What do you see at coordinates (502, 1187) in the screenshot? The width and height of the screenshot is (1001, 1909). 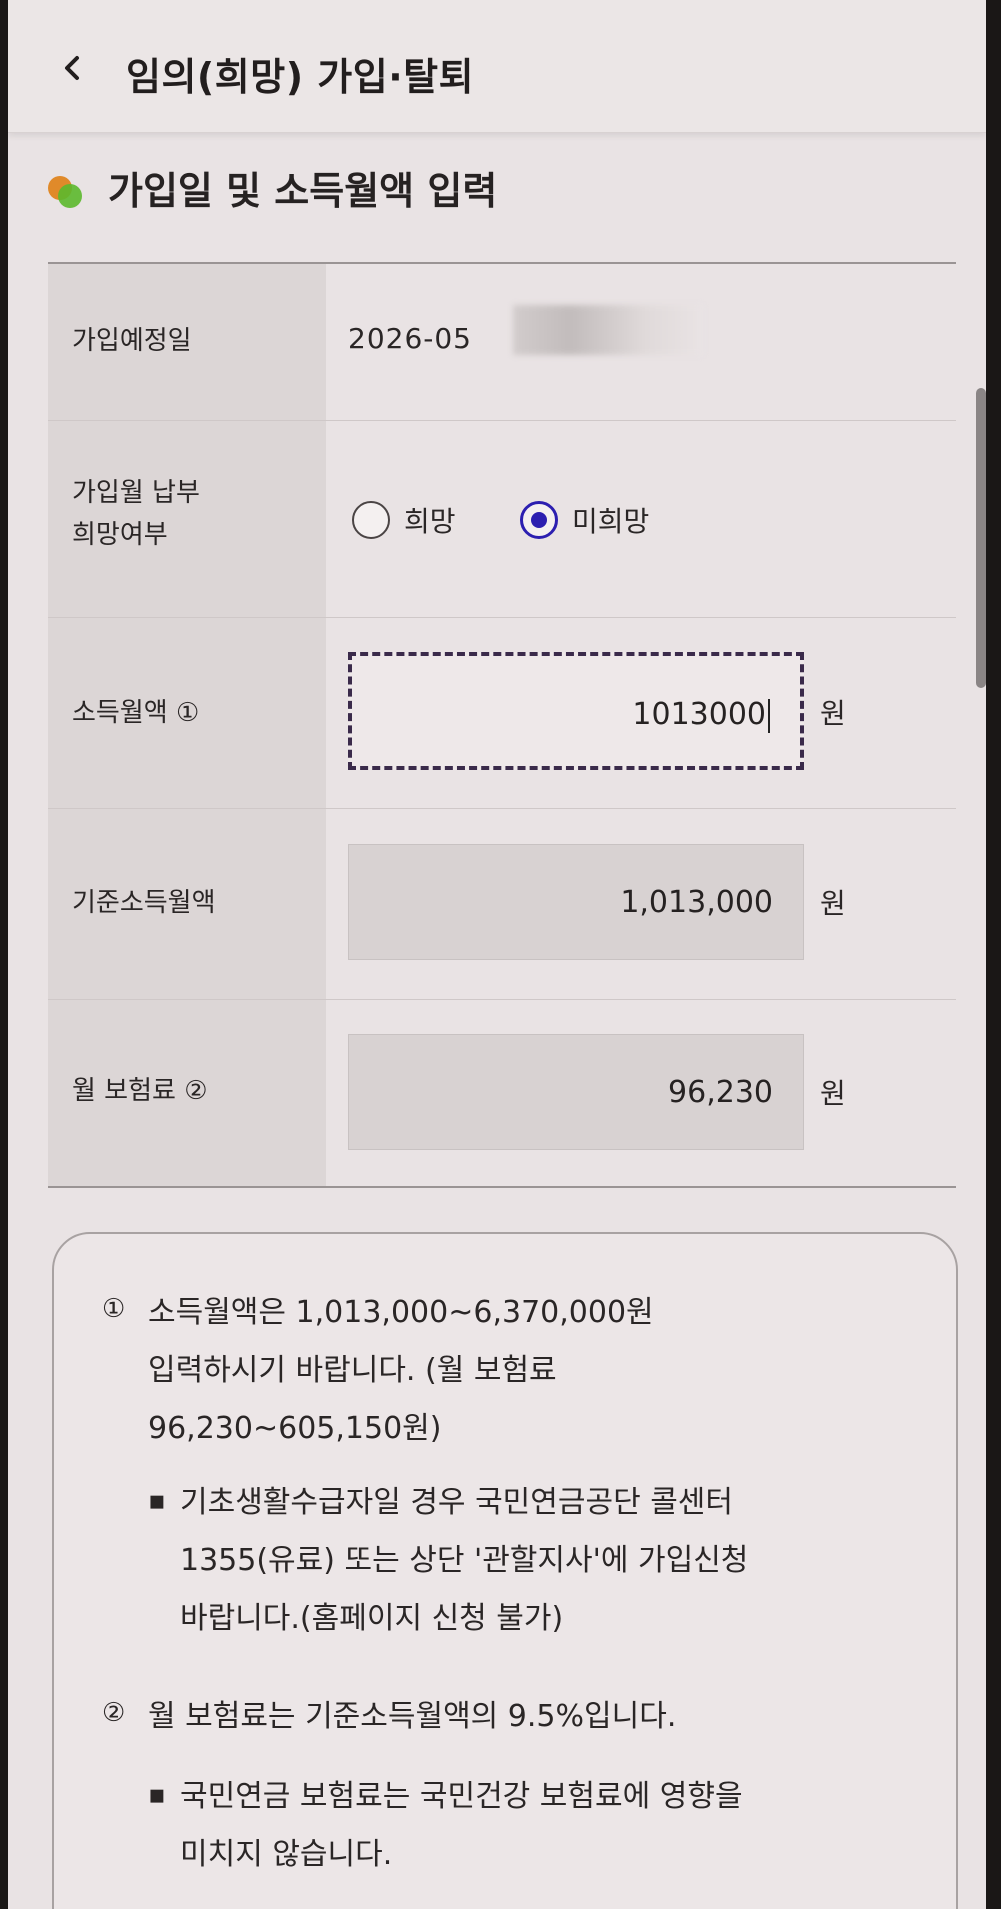 I see `table-bottom-border` at bounding box center [502, 1187].